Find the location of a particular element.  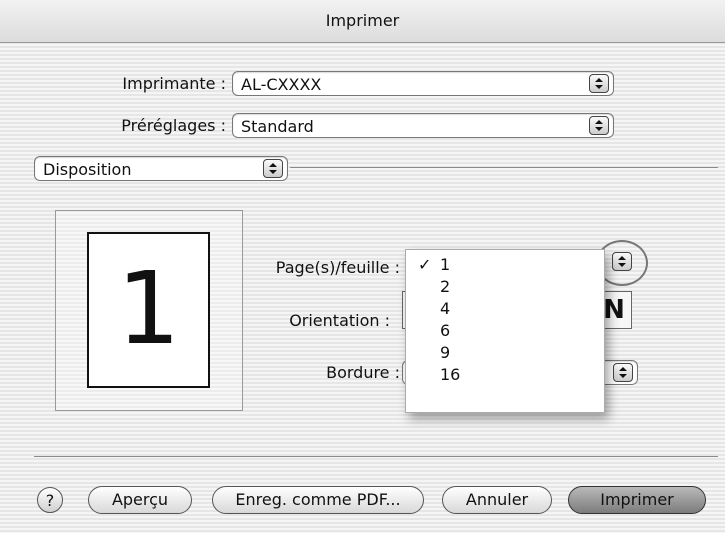

printer-popup-arrows-icon is located at coordinates (599, 83).